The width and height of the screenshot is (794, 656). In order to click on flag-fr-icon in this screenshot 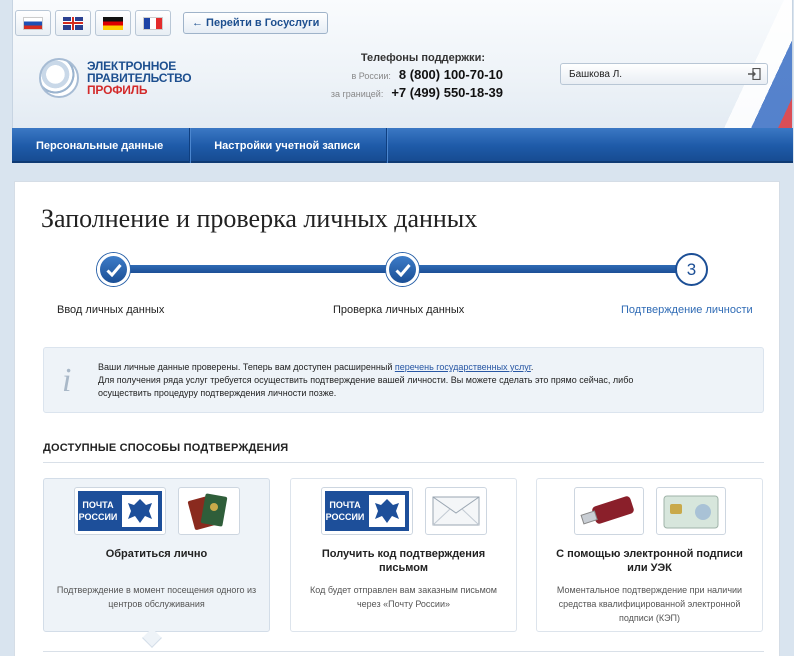, I will do `click(153, 23)`.